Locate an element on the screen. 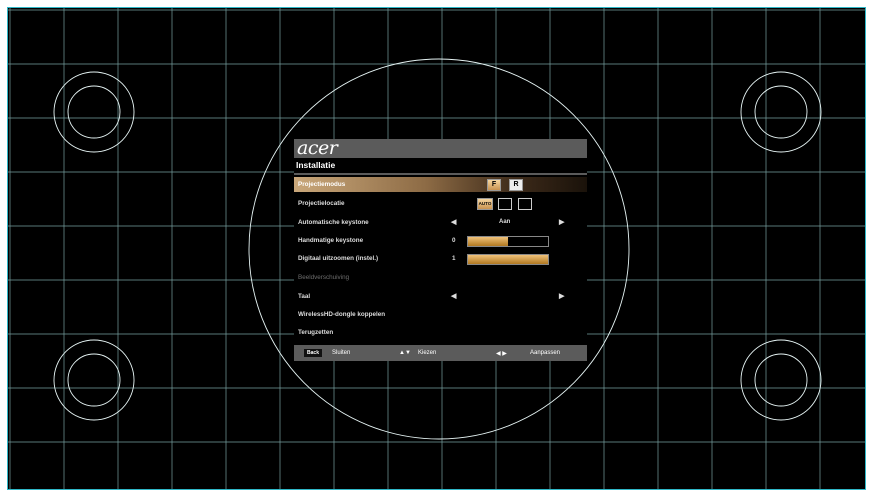 This screenshot has height=495, width=873. menu-item-label: Projectiemodus is located at coordinates (322, 184).